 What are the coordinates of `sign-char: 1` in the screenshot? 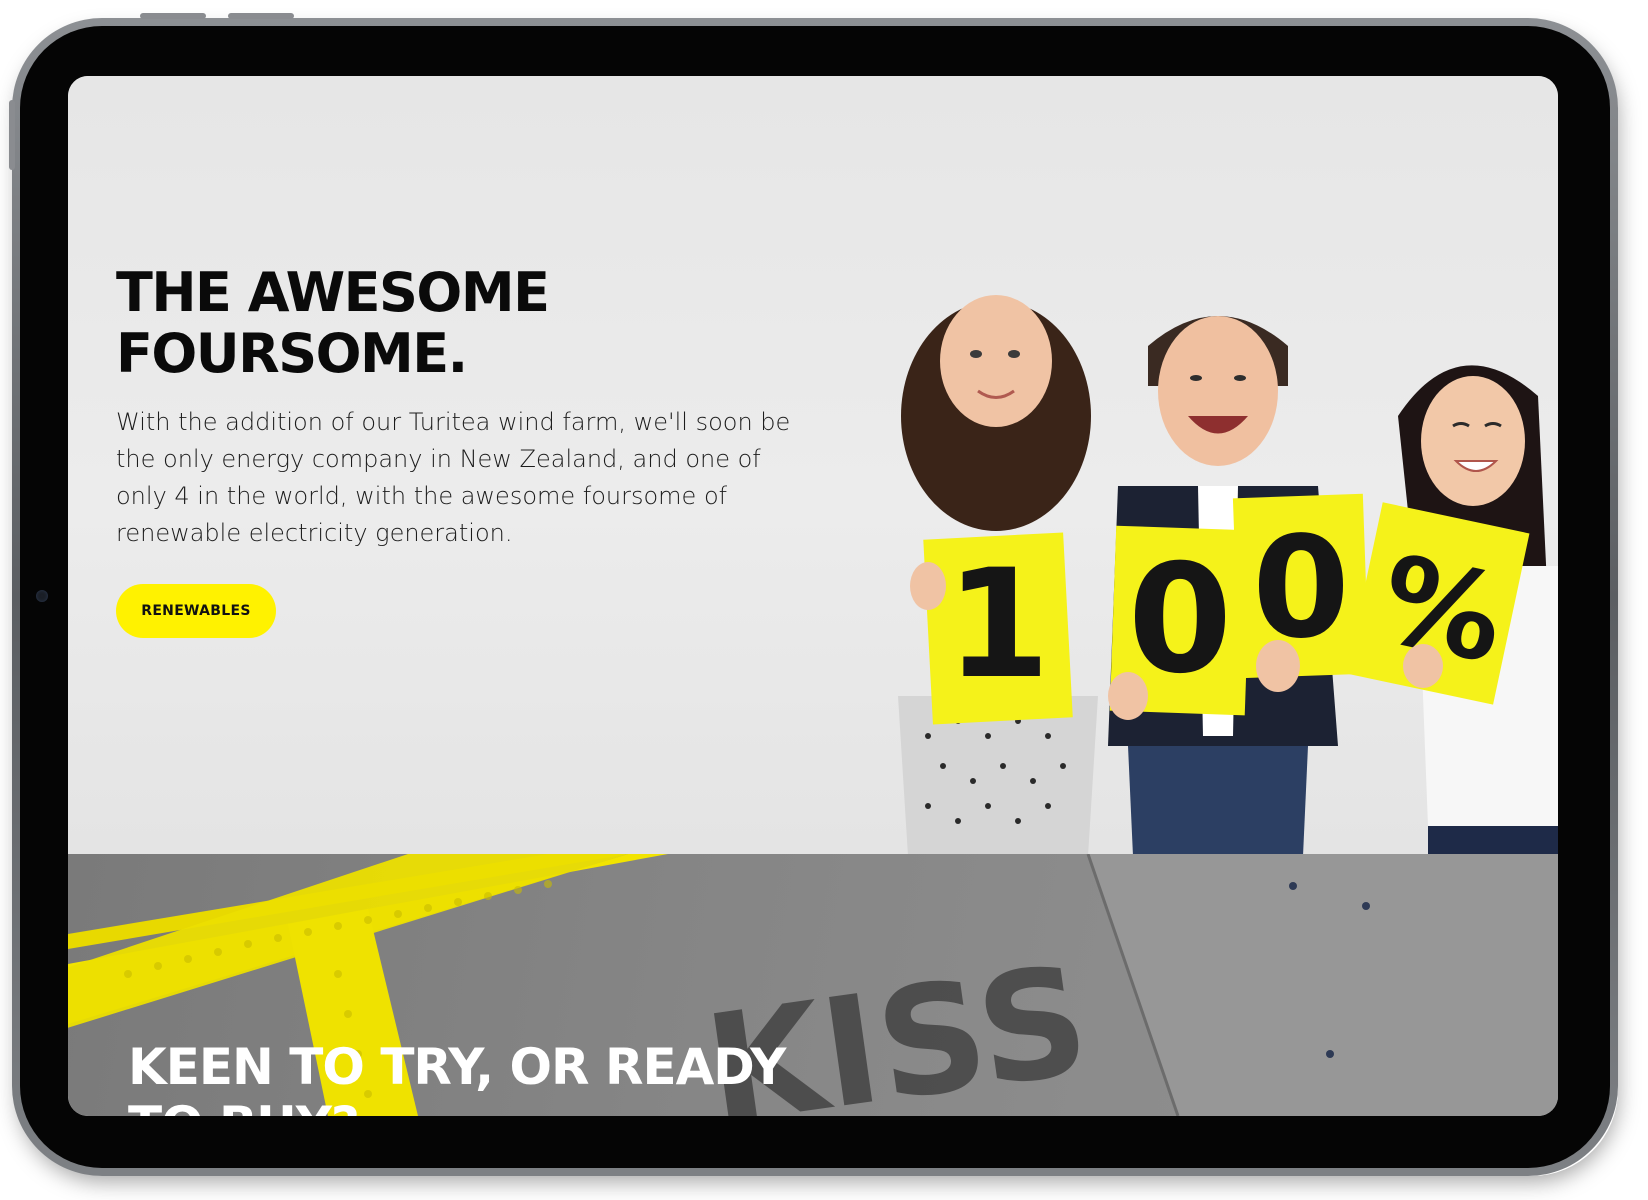 It's located at (998, 625).